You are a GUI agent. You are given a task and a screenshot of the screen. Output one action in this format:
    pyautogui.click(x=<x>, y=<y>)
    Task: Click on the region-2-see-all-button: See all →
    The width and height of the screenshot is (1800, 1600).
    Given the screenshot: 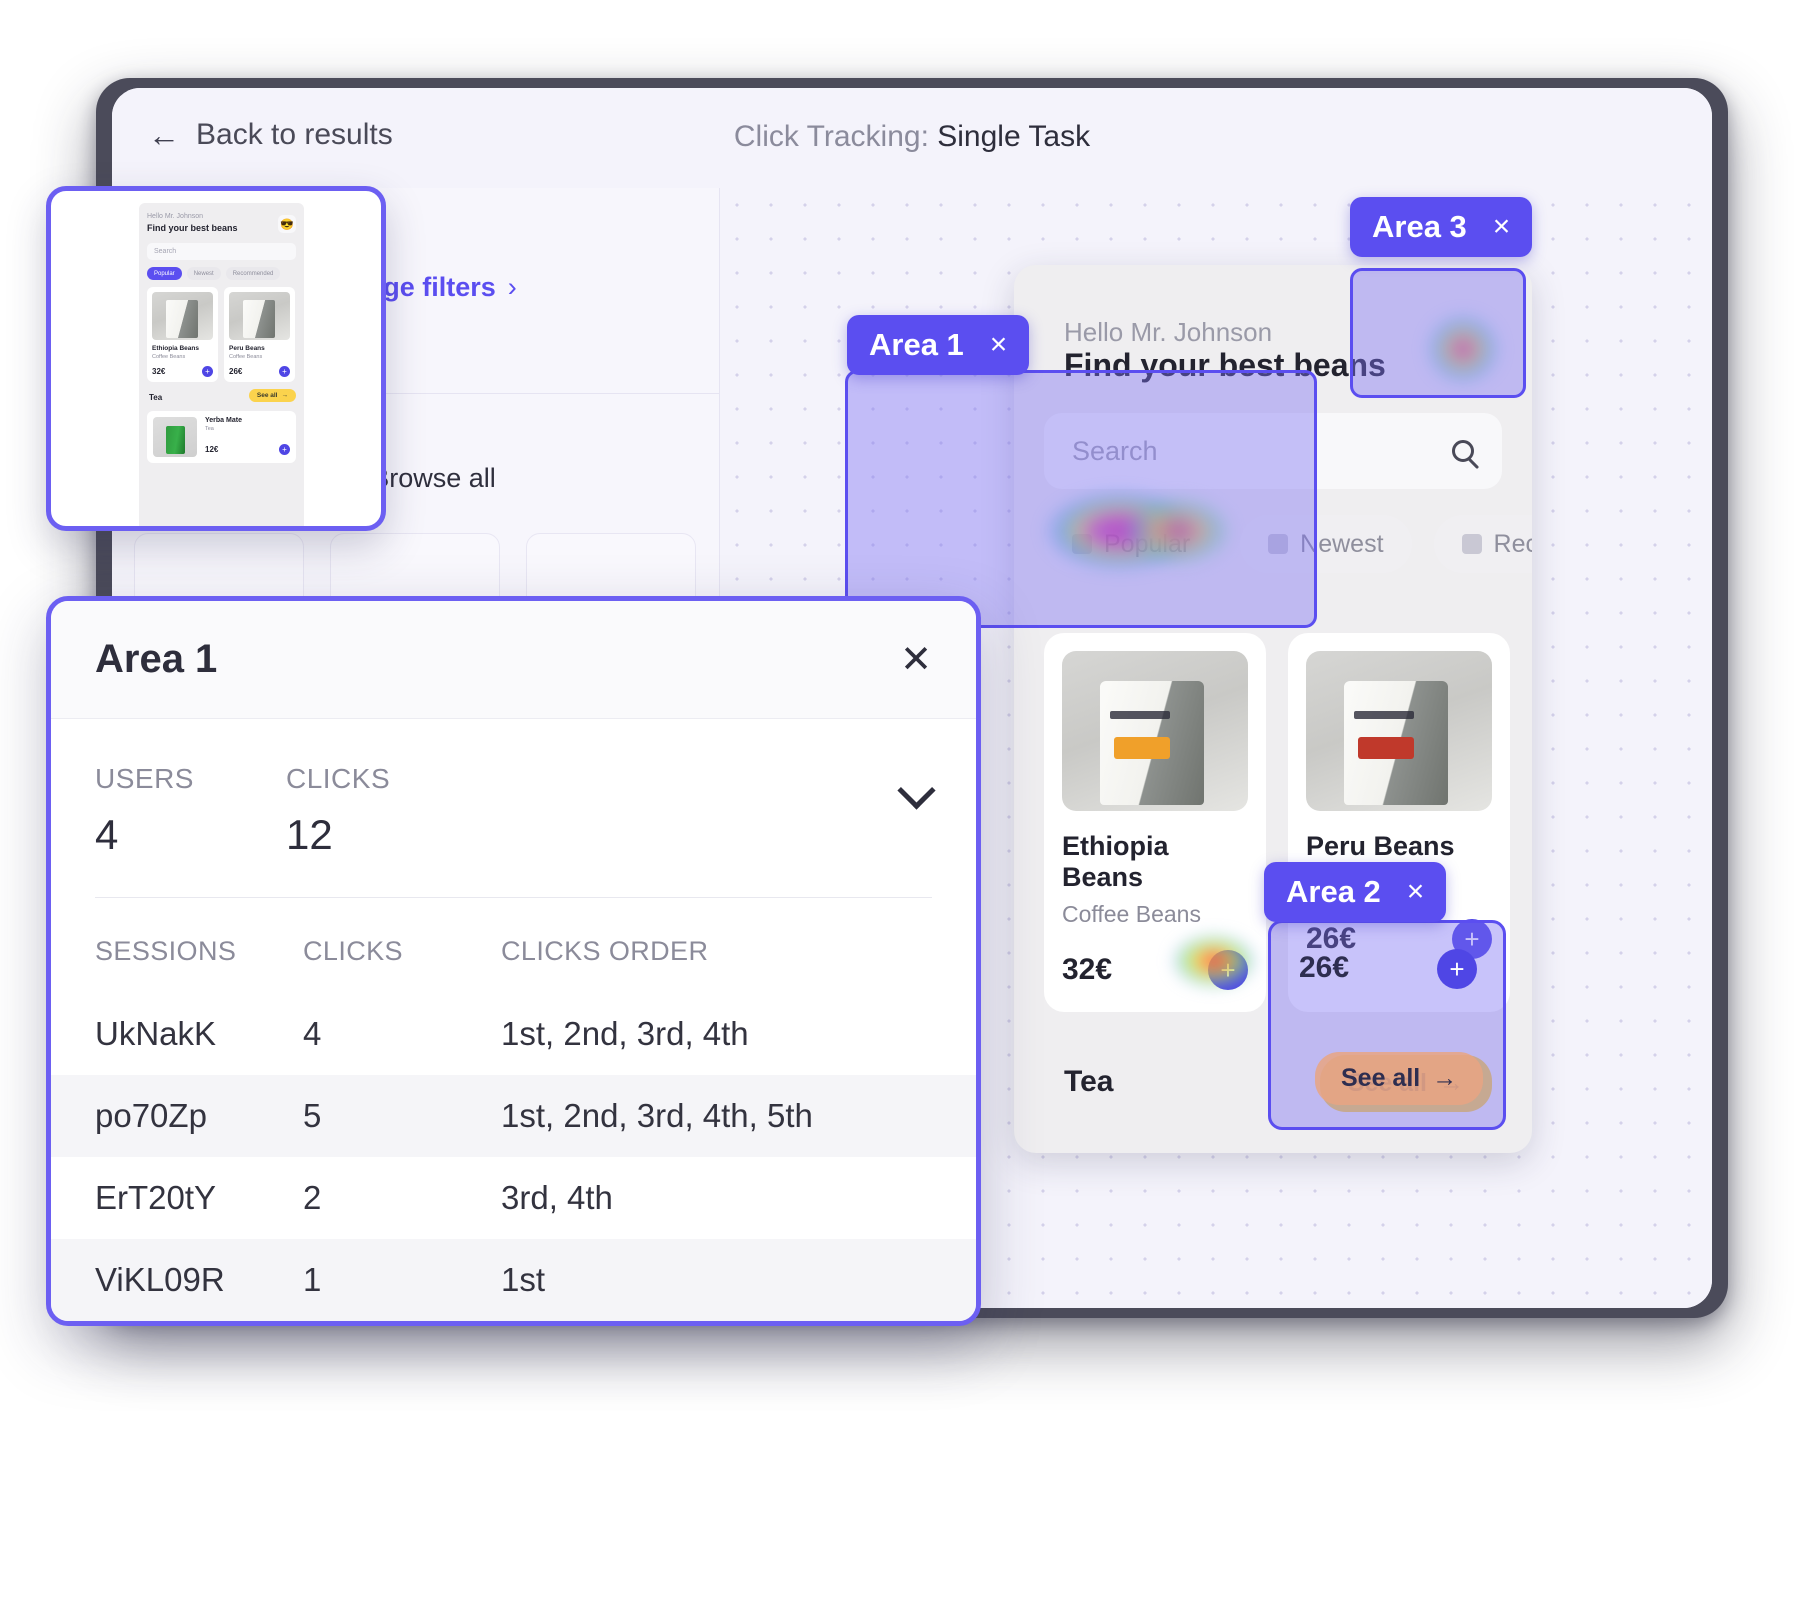 What is the action you would take?
    pyautogui.click(x=1399, y=1078)
    